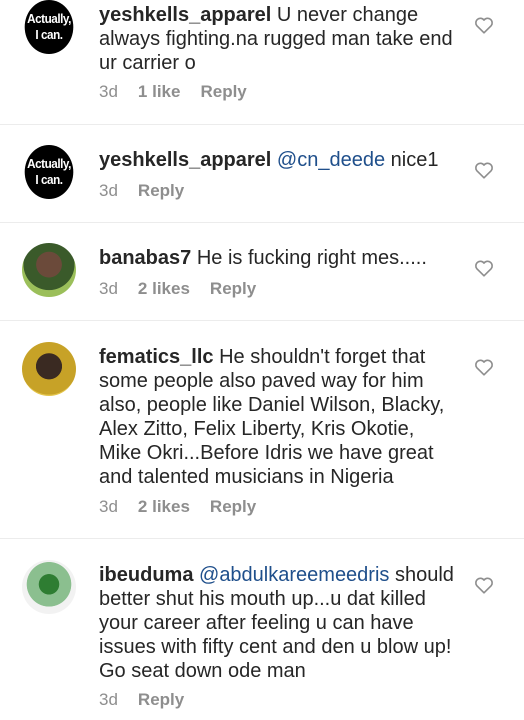 The height and width of the screenshot is (720, 524). I want to click on comment-text: nice1, so click(412, 160).